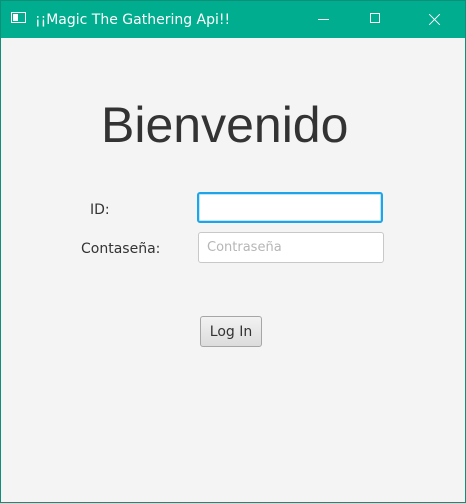 Image resolution: width=466 pixels, height=503 pixels. What do you see at coordinates (233, 19) in the screenshot?
I see `title-bar: ¡¡Magic The Gathering Api!!` at bounding box center [233, 19].